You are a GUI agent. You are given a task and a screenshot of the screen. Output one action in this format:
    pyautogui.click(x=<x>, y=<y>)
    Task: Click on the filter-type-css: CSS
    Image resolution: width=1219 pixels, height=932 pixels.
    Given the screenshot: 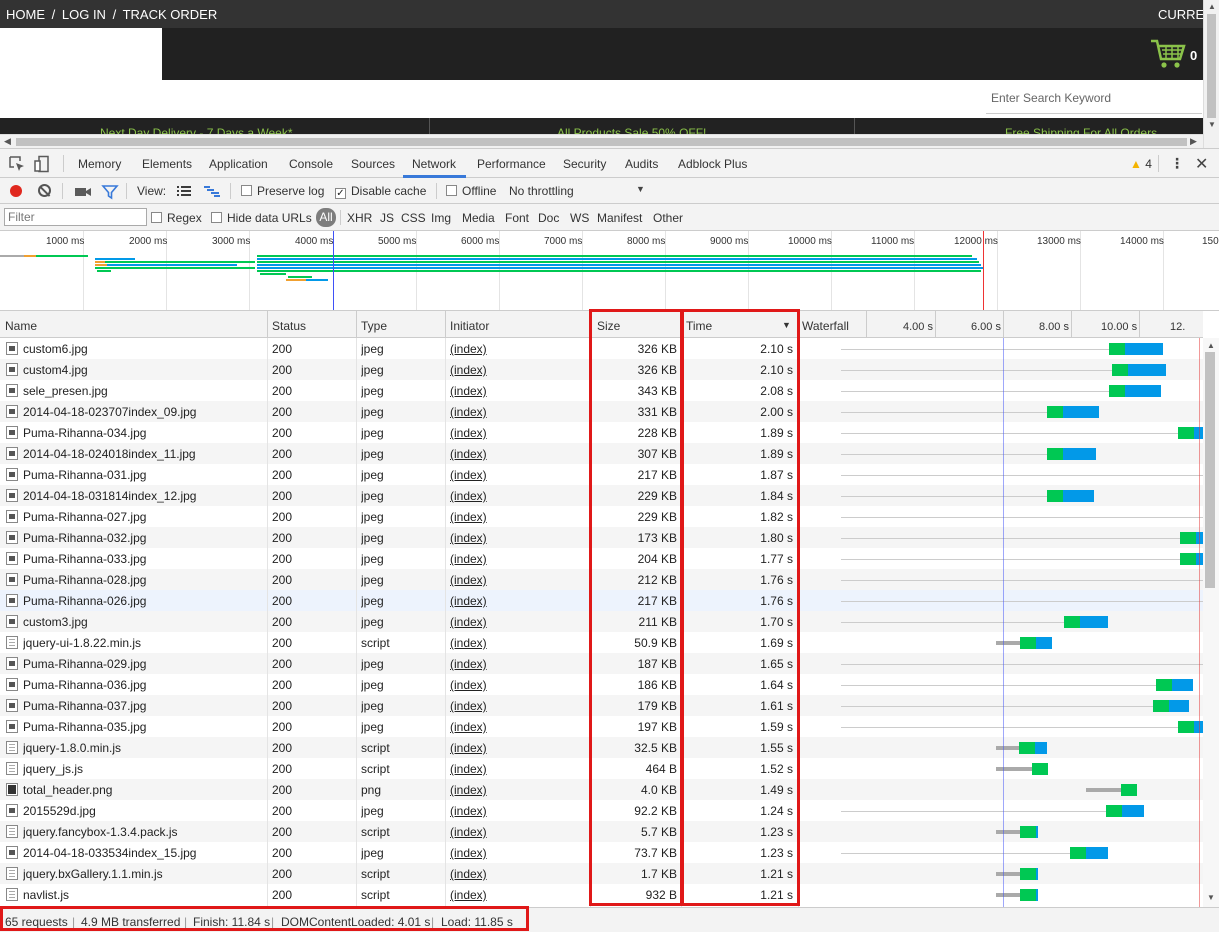 What is the action you would take?
    pyautogui.click(x=413, y=218)
    